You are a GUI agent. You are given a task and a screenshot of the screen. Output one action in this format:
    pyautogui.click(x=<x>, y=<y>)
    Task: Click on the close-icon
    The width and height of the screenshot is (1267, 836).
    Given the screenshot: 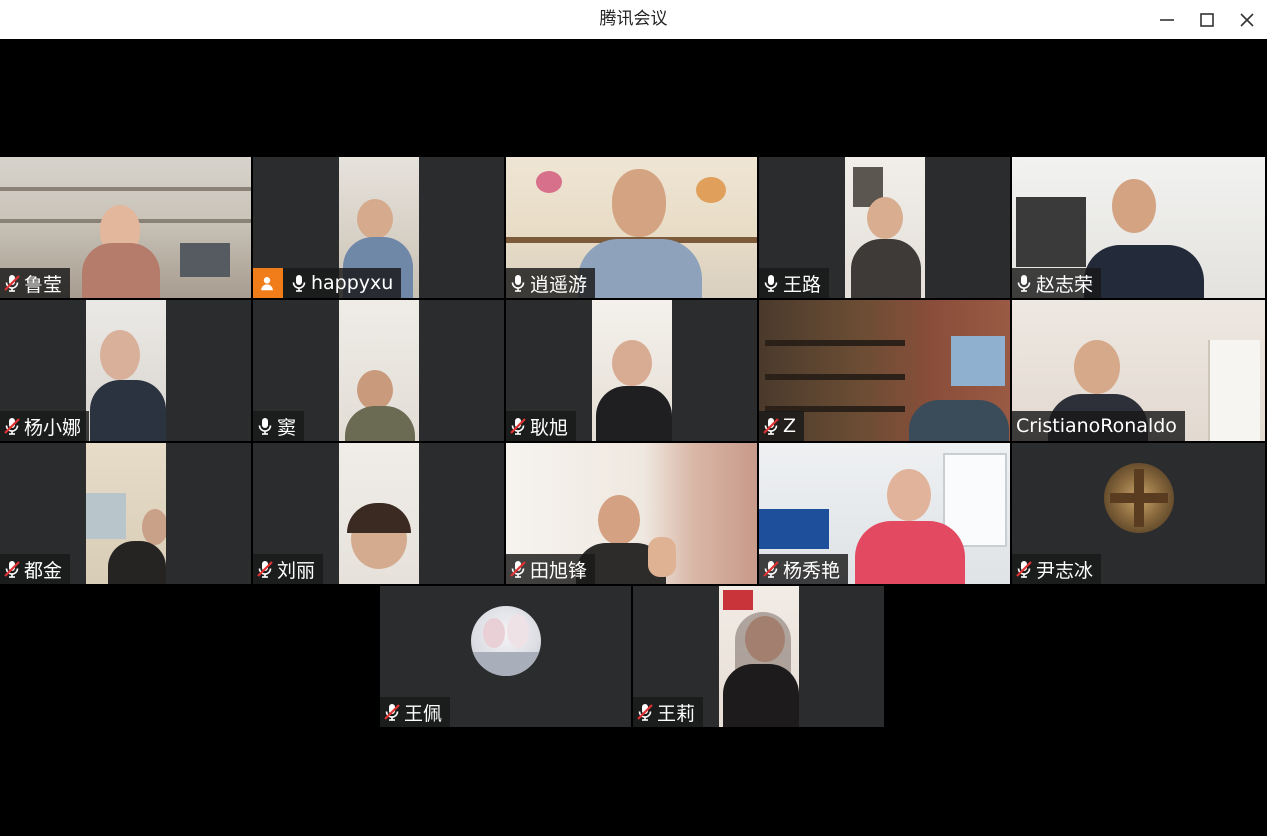 What is the action you would take?
    pyautogui.click(x=1247, y=19)
    